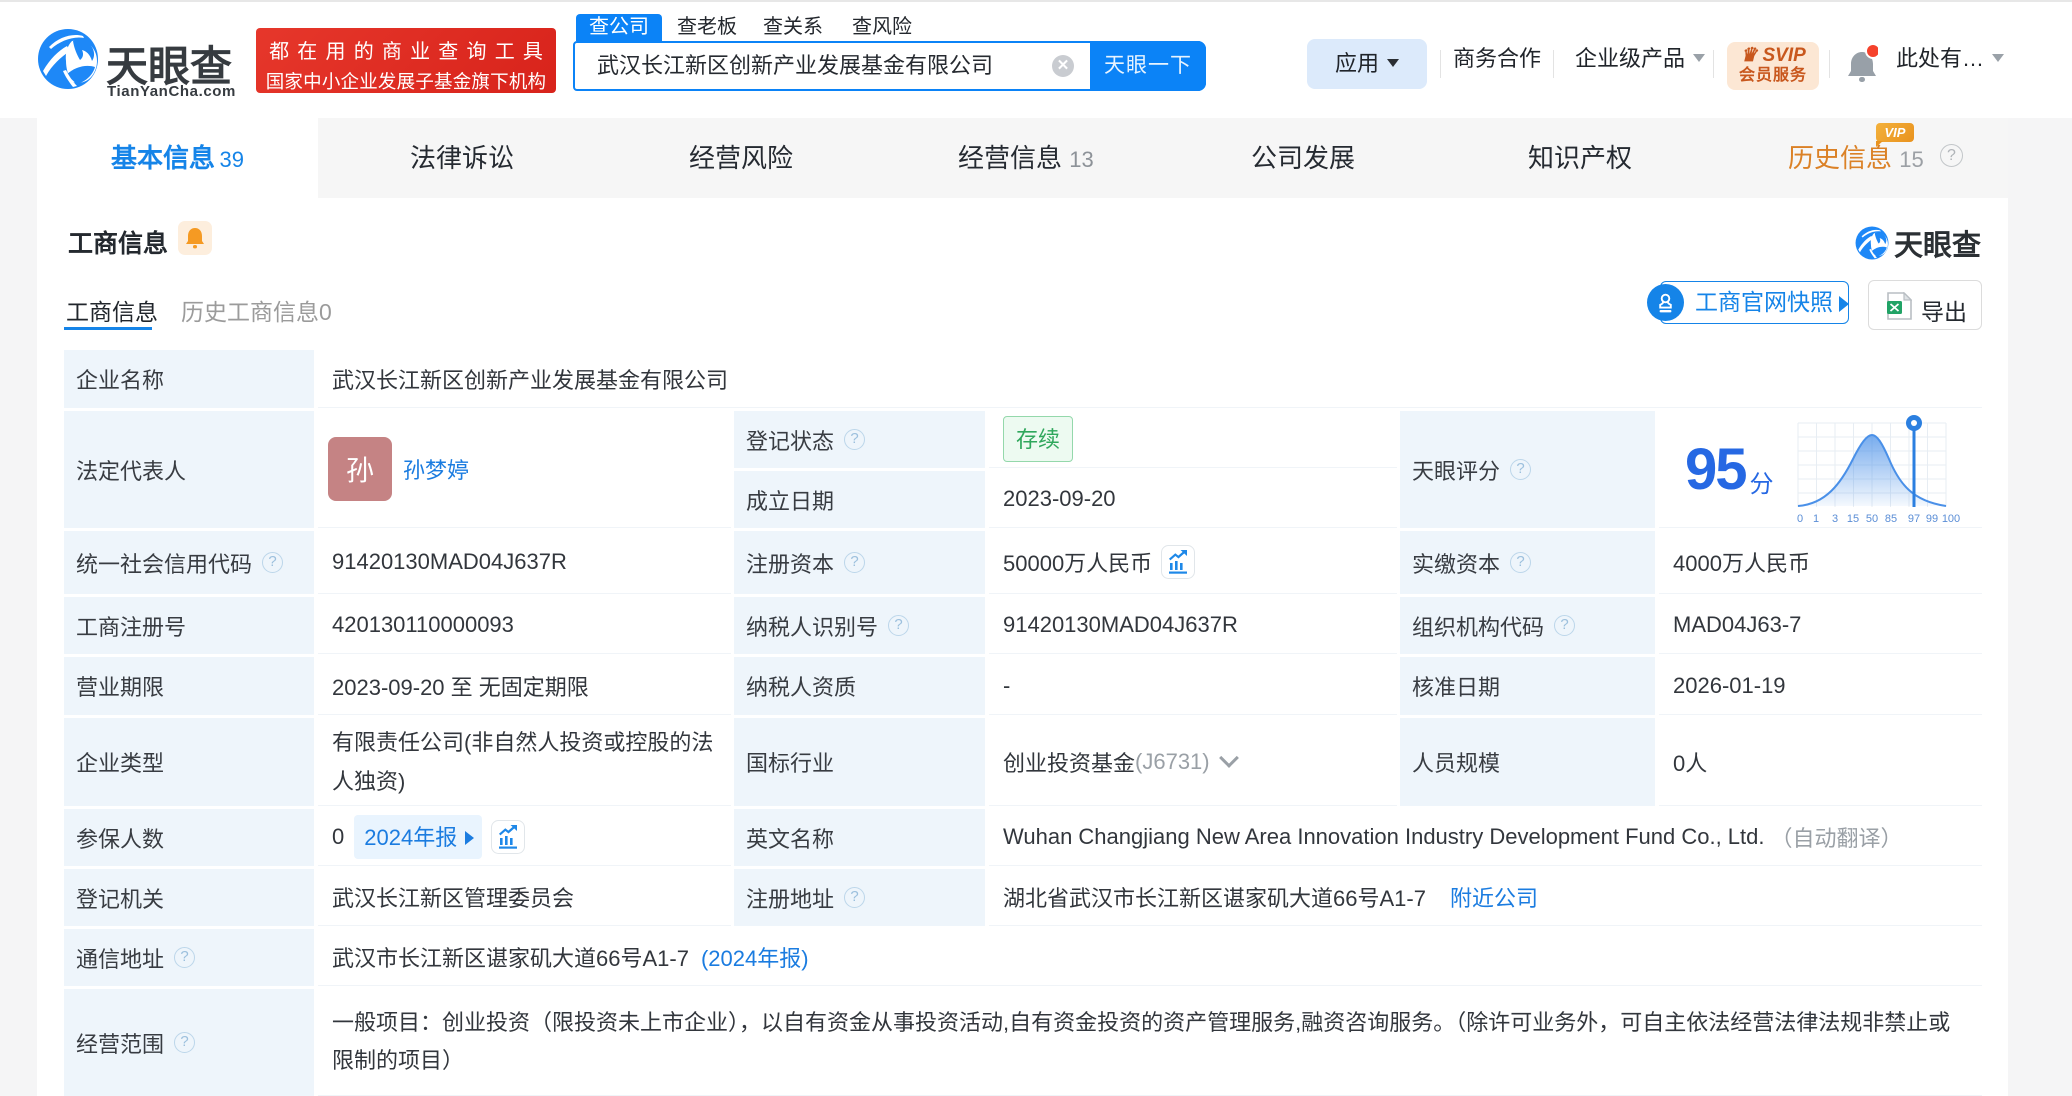 Image resolution: width=2072 pixels, height=1096 pixels. What do you see at coordinates (1834, 519) in the screenshot?
I see `svg-text: 3` at bounding box center [1834, 519].